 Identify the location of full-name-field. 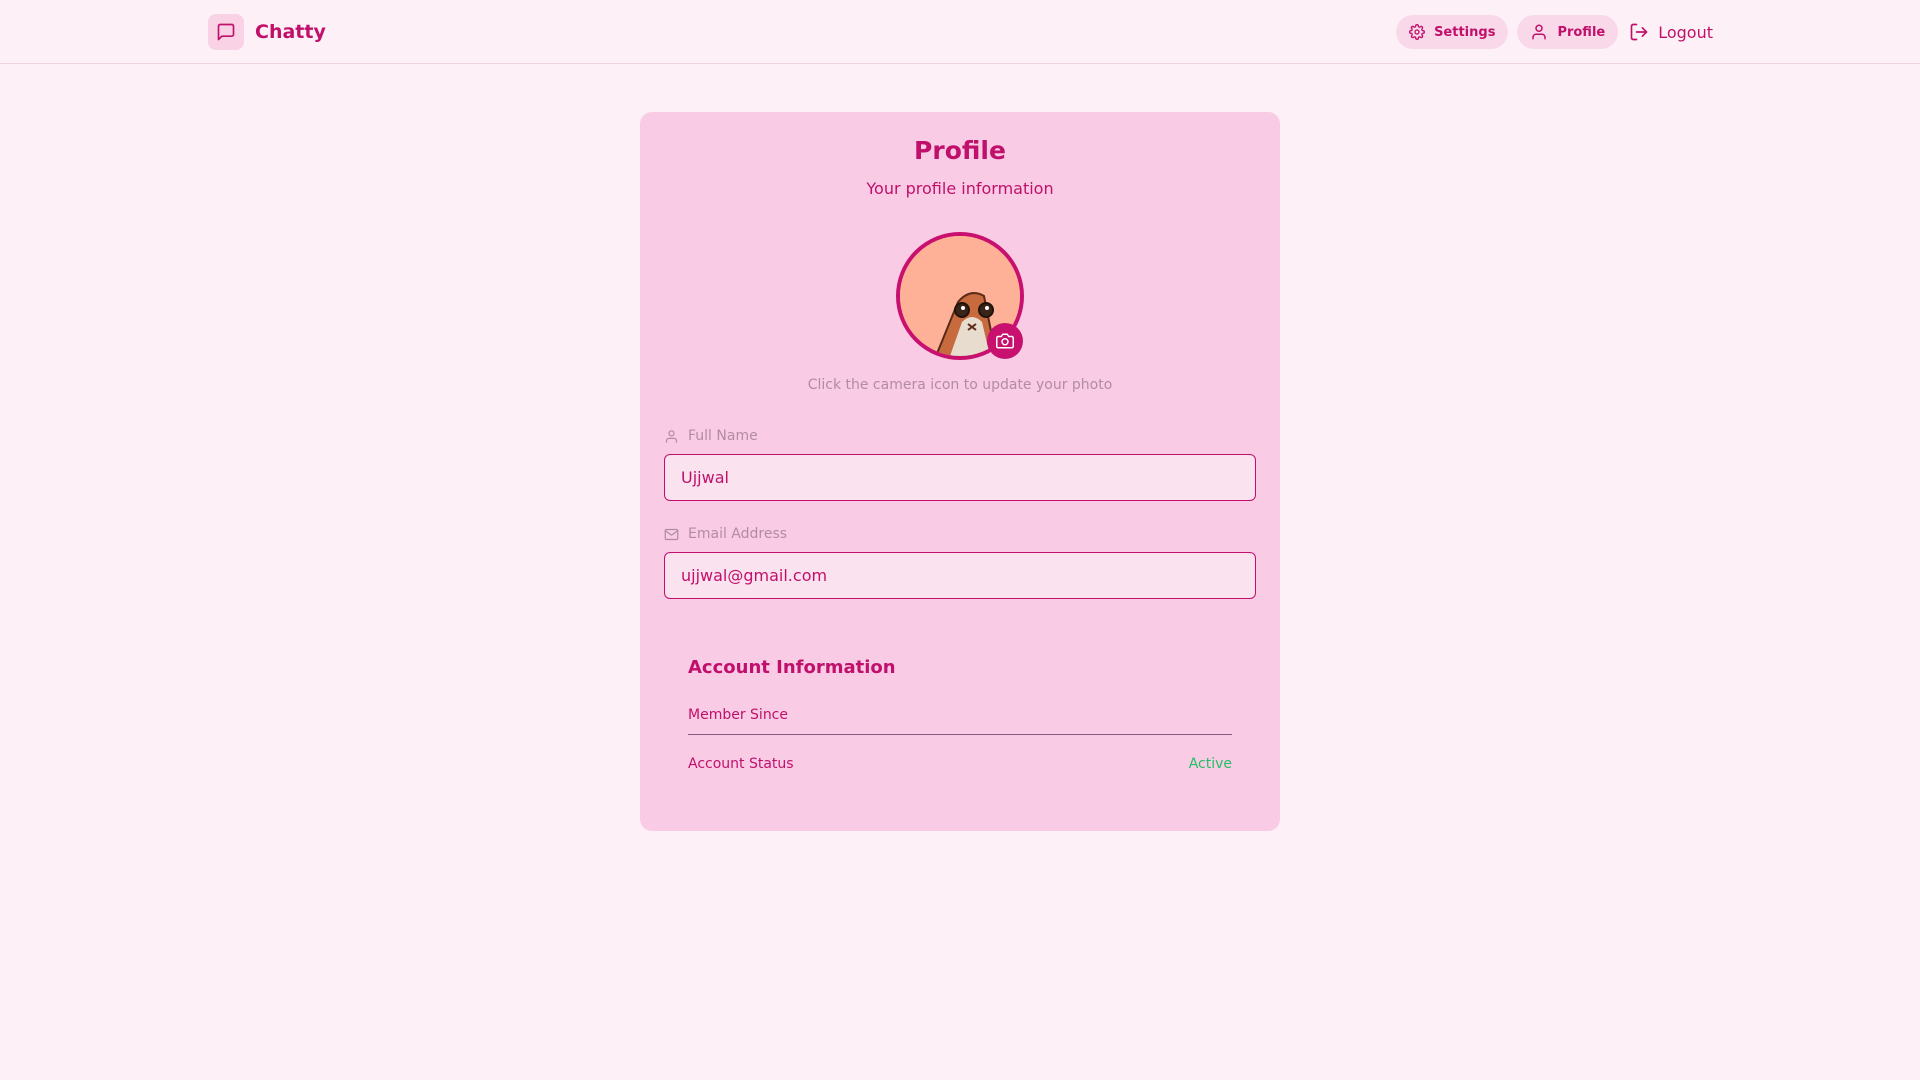
(960, 477).